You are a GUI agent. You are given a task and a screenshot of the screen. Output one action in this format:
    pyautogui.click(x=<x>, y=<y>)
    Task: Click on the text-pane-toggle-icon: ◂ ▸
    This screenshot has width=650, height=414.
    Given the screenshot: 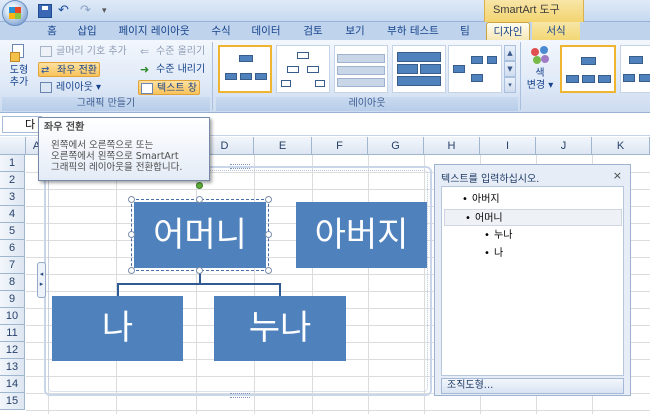 What is the action you would take?
    pyautogui.click(x=41, y=280)
    